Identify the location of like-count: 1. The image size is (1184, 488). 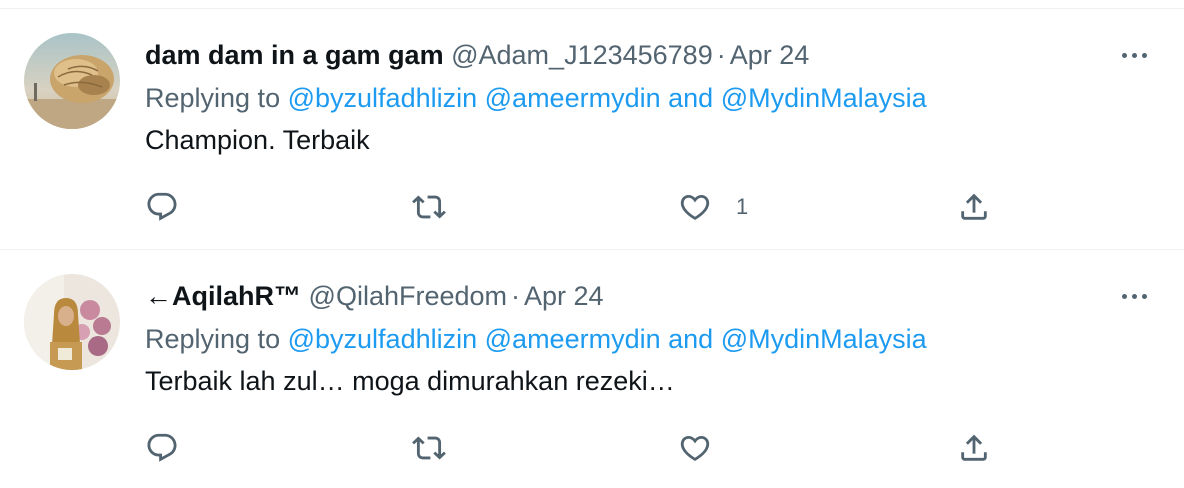
(742, 206).